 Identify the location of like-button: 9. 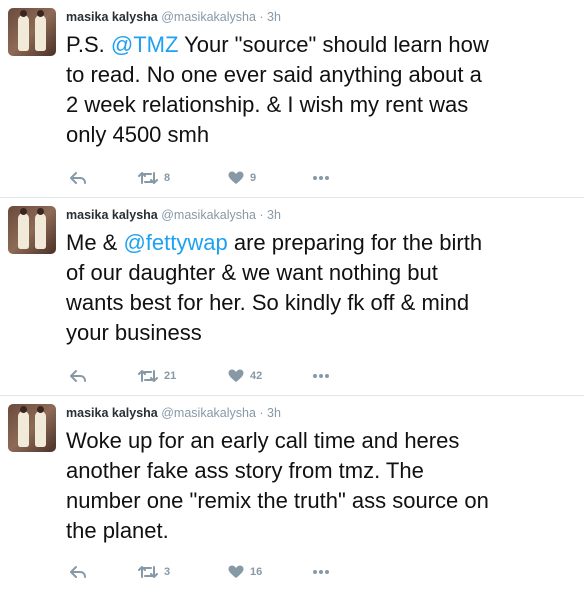
(242, 178).